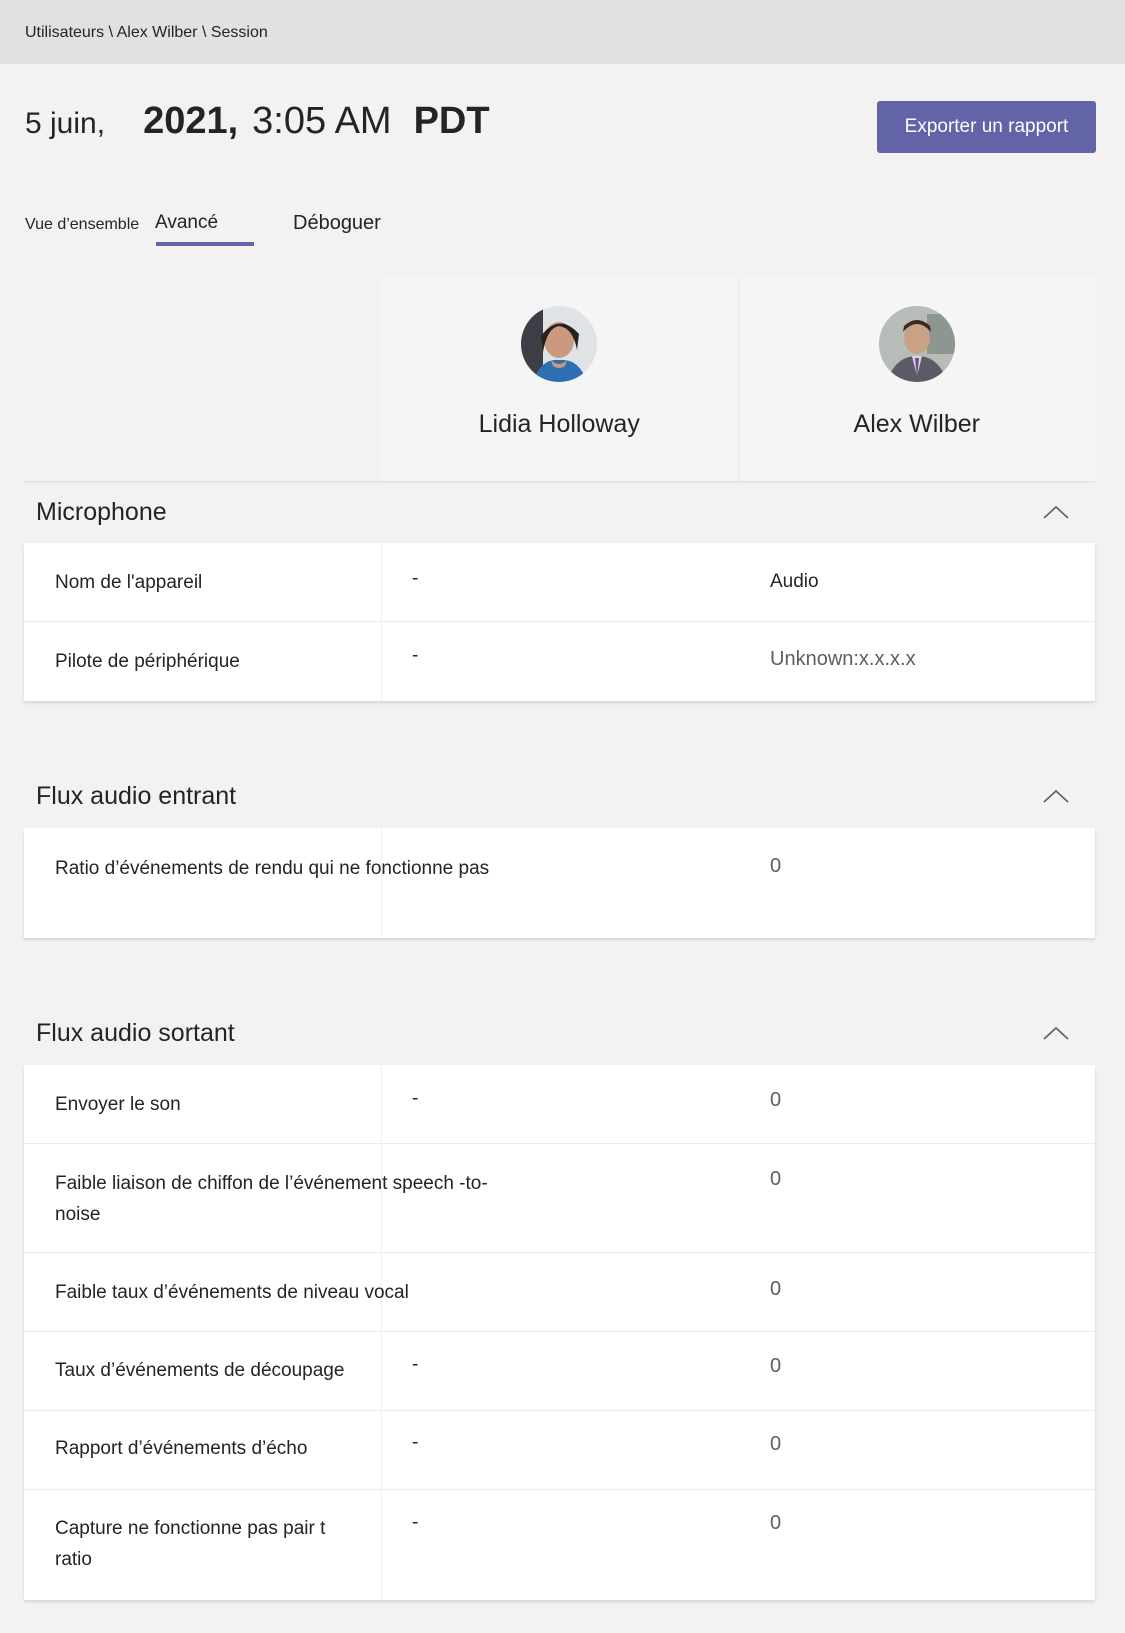  Describe the element at coordinates (559, 582) in the screenshot. I see `table-row: Nom de l'appareil - Audio` at that location.